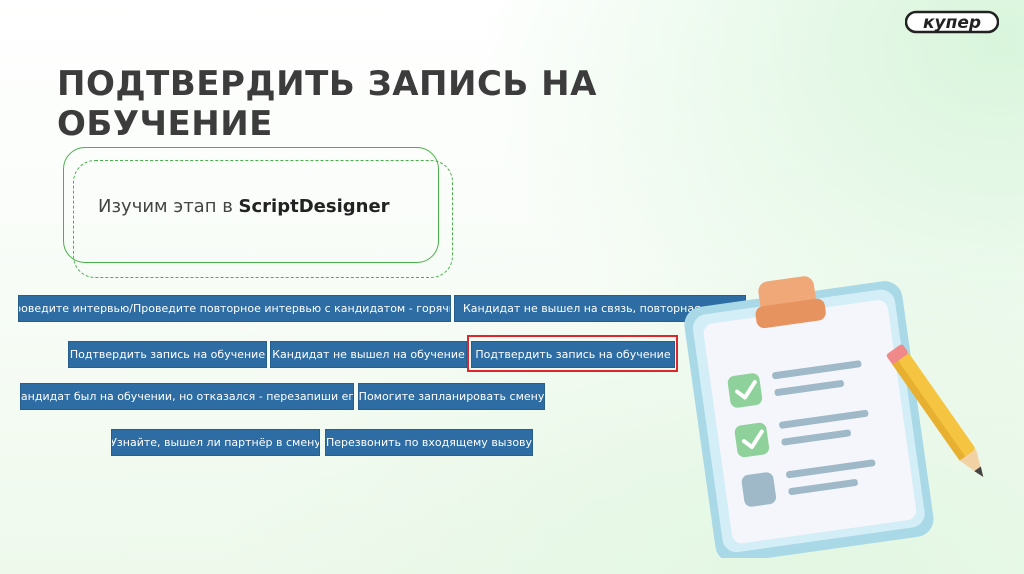 The width and height of the screenshot is (1024, 574). What do you see at coordinates (215, 442) in the screenshot?
I see `partner-shift-check-button: Узнайте, вышел ли партнёр в смену` at bounding box center [215, 442].